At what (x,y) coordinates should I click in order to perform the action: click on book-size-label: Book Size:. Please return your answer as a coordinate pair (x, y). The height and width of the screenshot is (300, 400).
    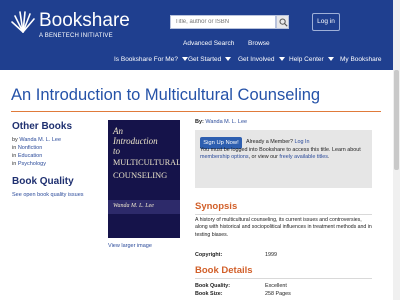
    Looking at the image, I should click on (209, 294).